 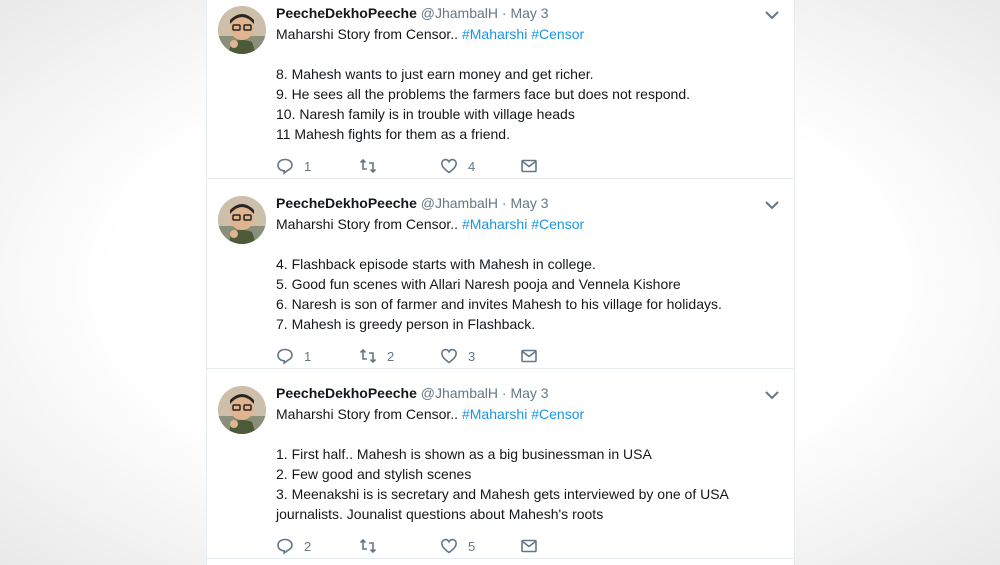 I want to click on like-button: 4, so click(x=457, y=166).